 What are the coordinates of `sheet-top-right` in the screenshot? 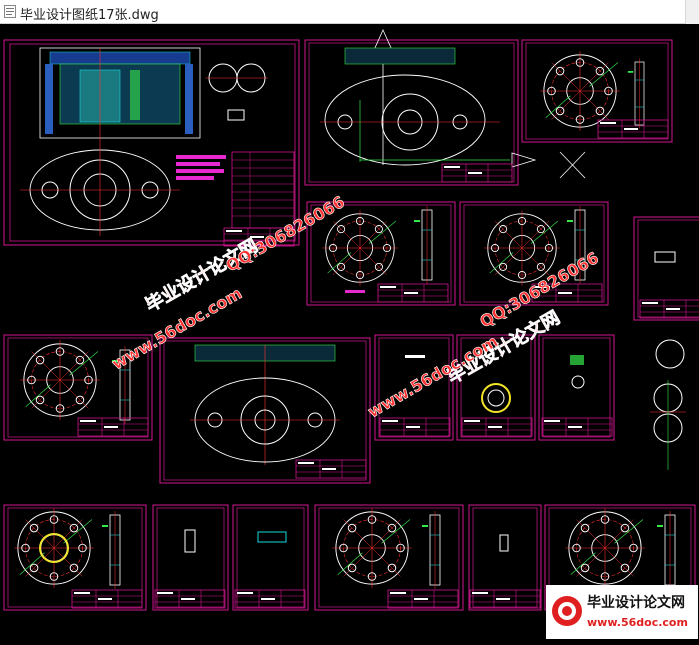 It's located at (597, 109).